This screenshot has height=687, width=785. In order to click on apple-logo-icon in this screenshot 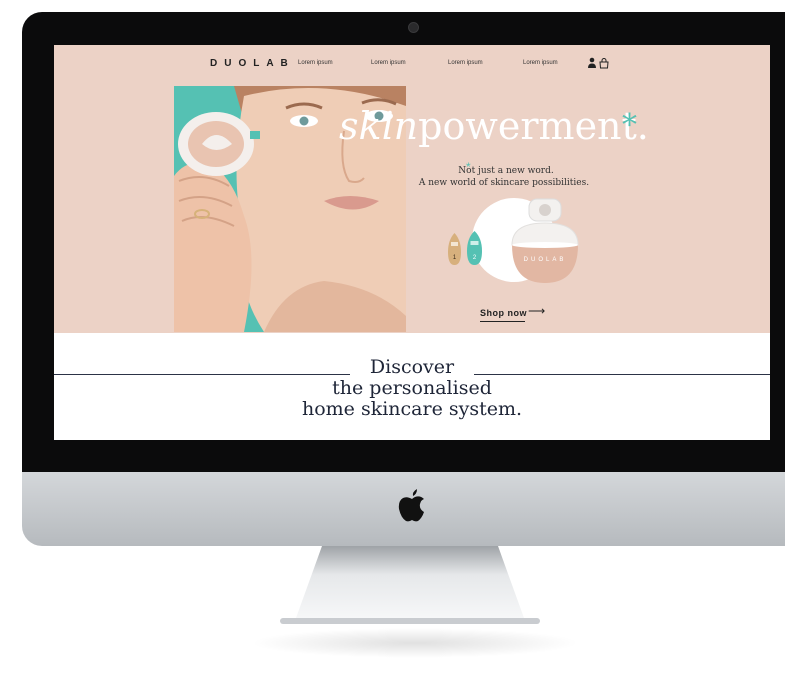, I will do `click(411, 505)`.